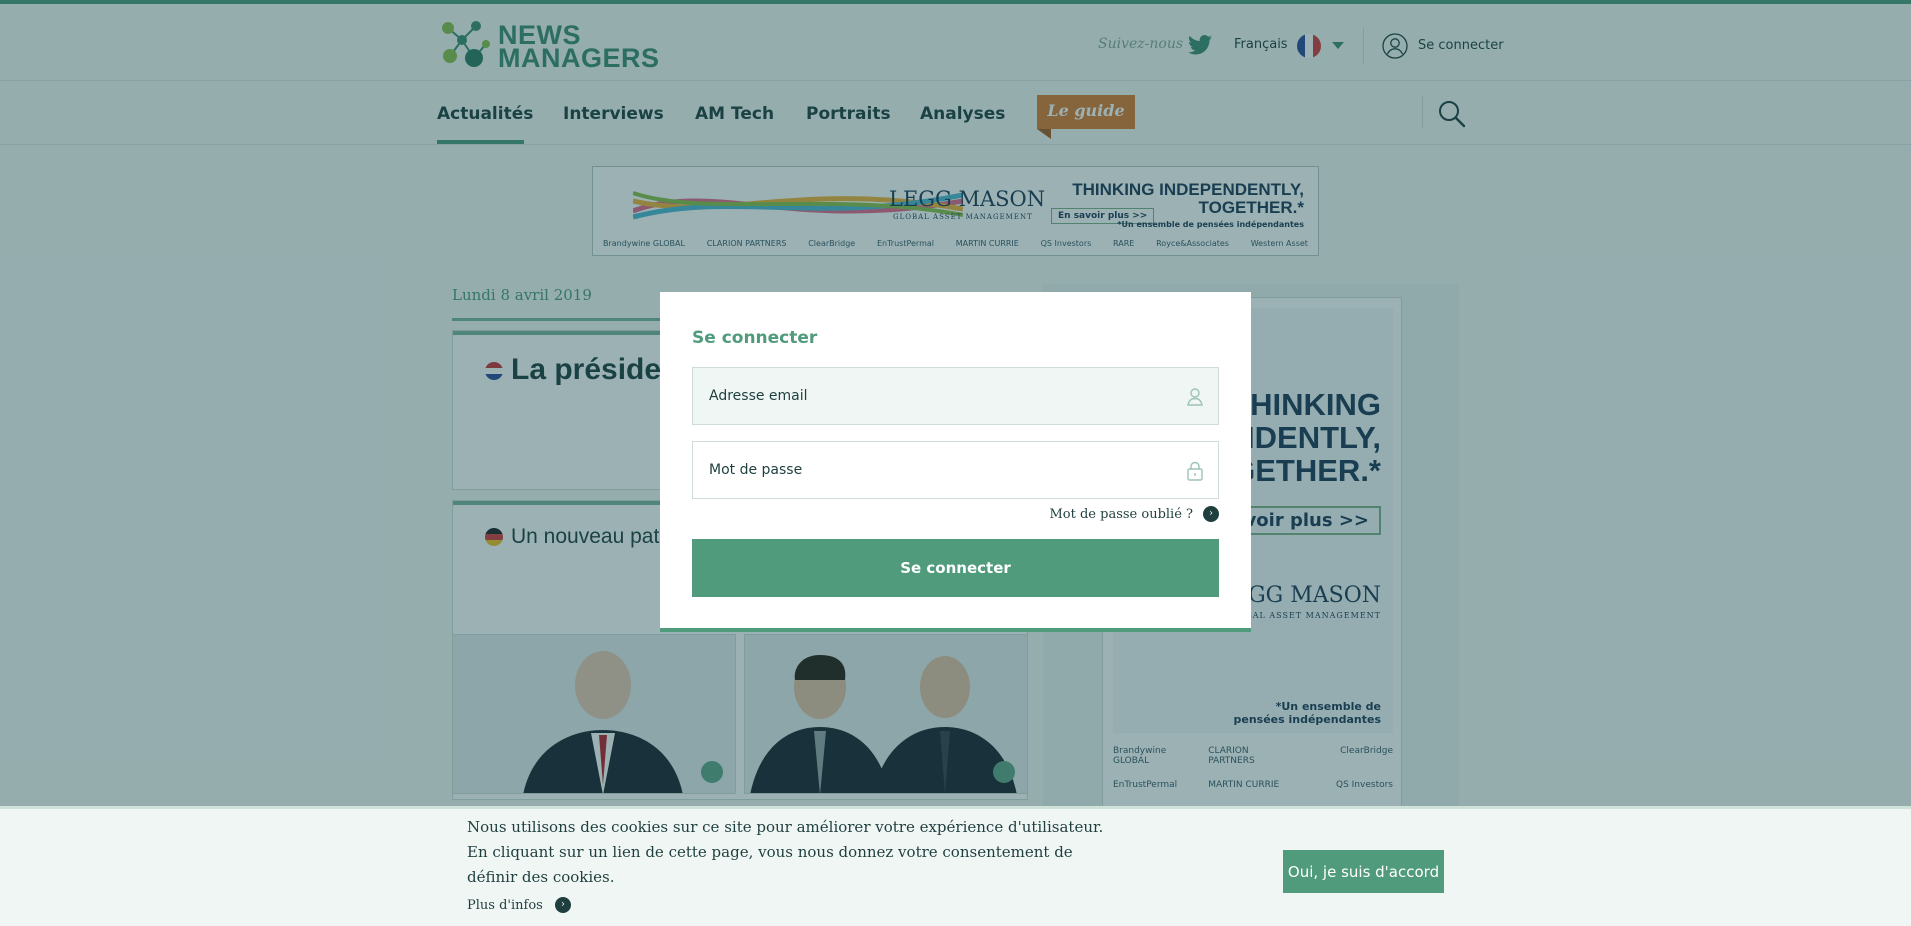 The image size is (1911, 926). Describe the element at coordinates (955, 568) in the screenshot. I see `login-submit-button: Se connecter` at that location.